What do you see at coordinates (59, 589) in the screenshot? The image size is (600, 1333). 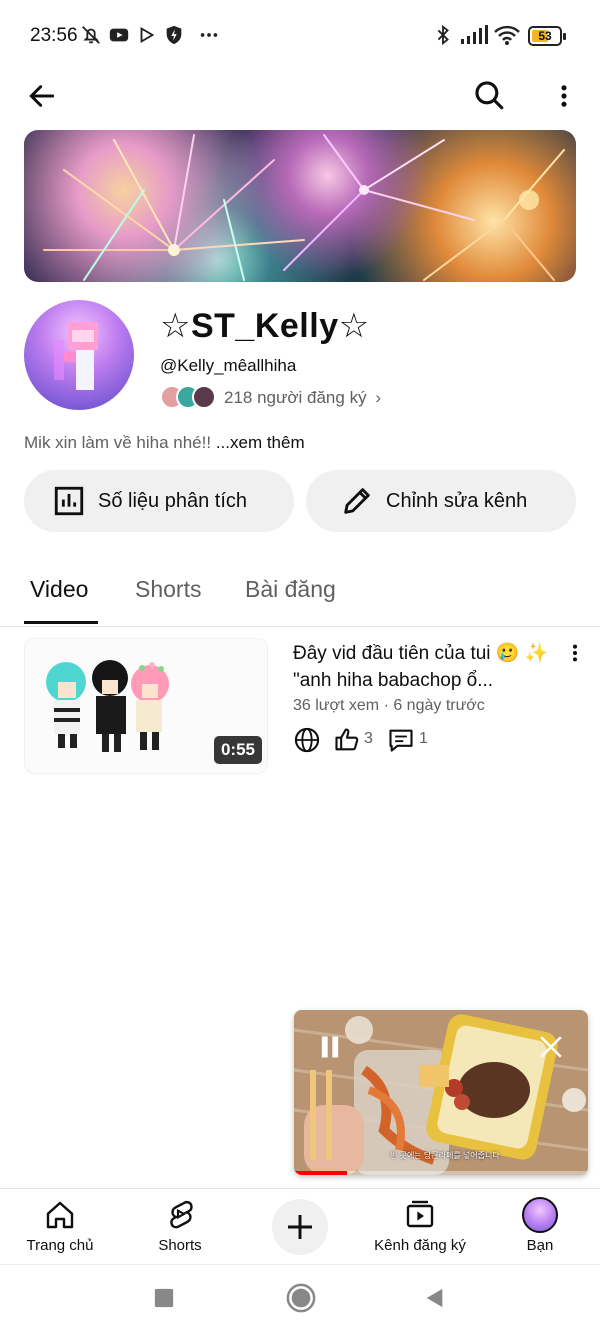 I see `tab-video: Video` at bounding box center [59, 589].